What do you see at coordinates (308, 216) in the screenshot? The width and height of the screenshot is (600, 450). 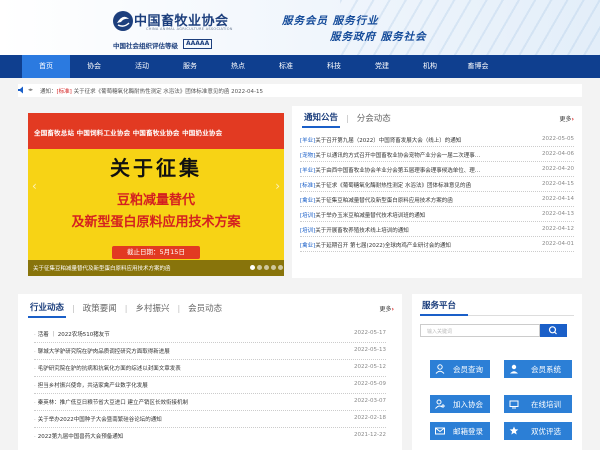 I see `item-tag: [培训]` at bounding box center [308, 216].